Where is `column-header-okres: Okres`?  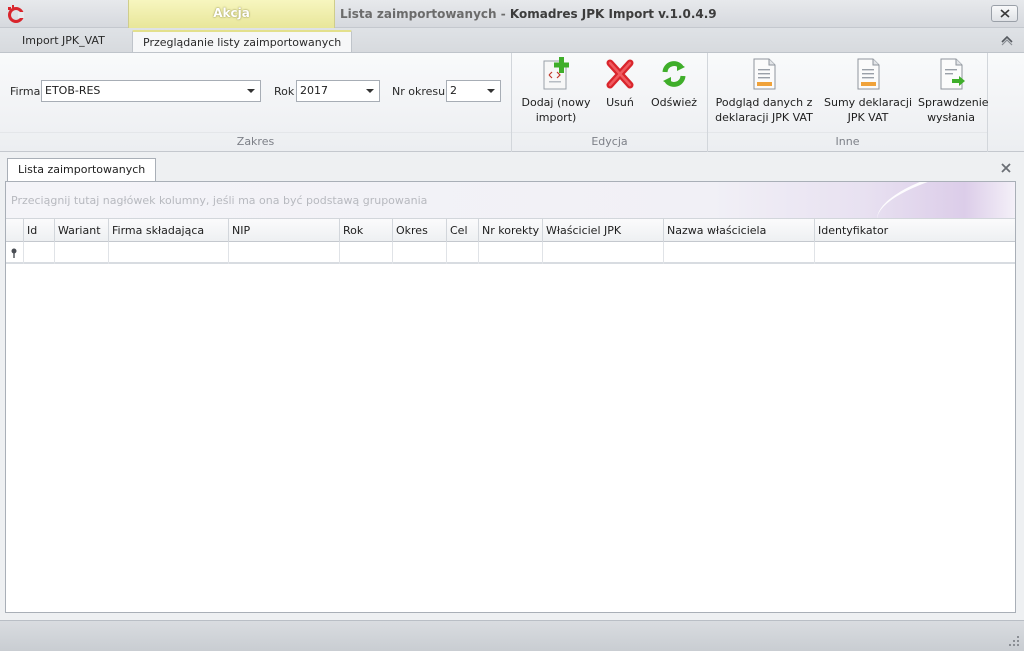
column-header-okres: Okres is located at coordinates (420, 230).